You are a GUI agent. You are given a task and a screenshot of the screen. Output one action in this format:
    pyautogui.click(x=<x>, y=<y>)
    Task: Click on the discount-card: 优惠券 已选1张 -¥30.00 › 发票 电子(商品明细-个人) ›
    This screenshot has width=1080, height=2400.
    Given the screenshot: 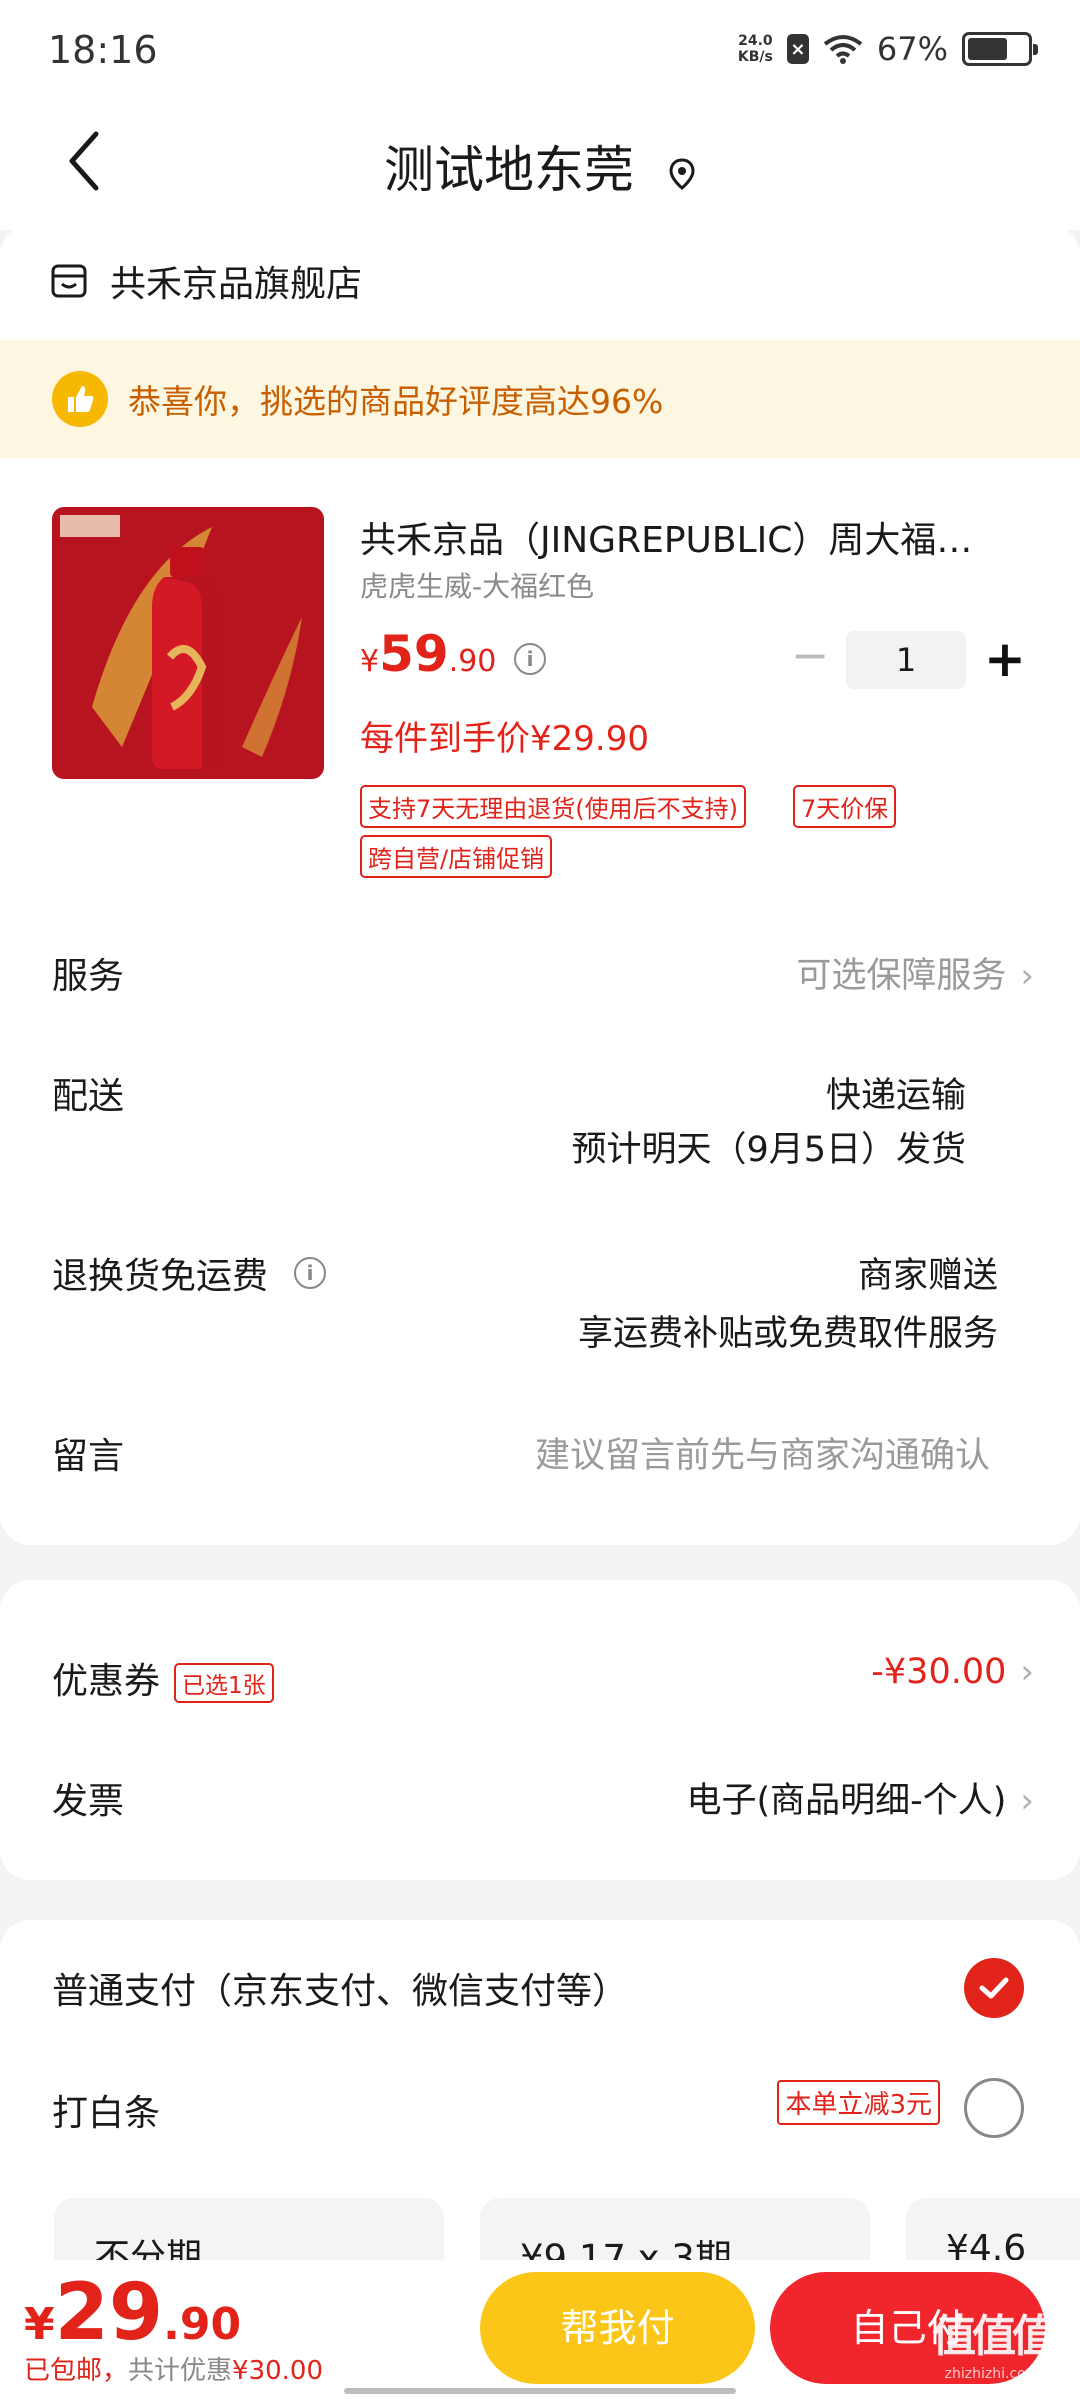 What is the action you would take?
    pyautogui.click(x=540, y=1730)
    